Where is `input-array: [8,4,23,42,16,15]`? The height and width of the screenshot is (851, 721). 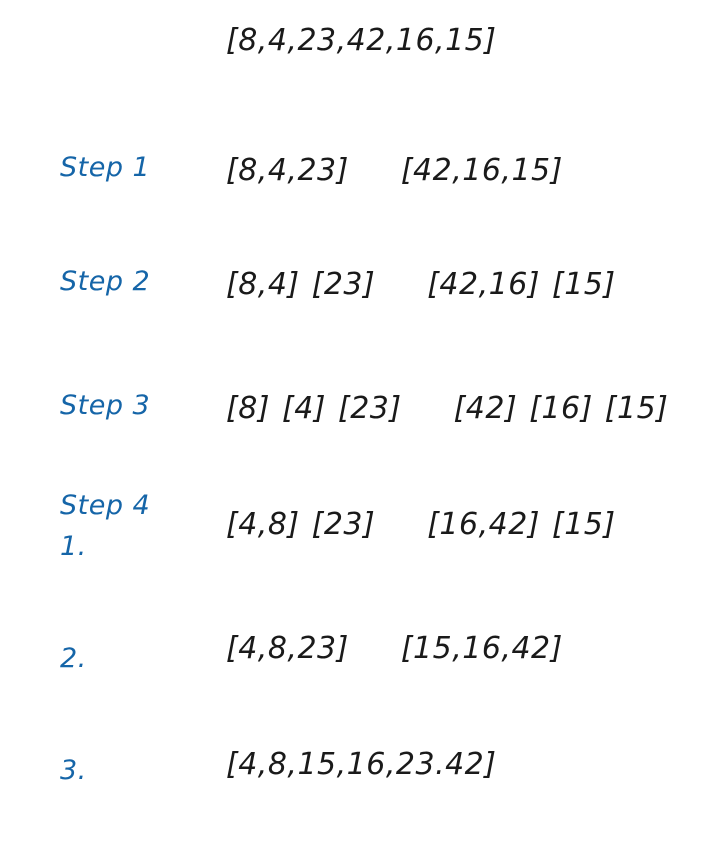 input-array: [8,4,23,42,16,15] is located at coordinates (361, 40).